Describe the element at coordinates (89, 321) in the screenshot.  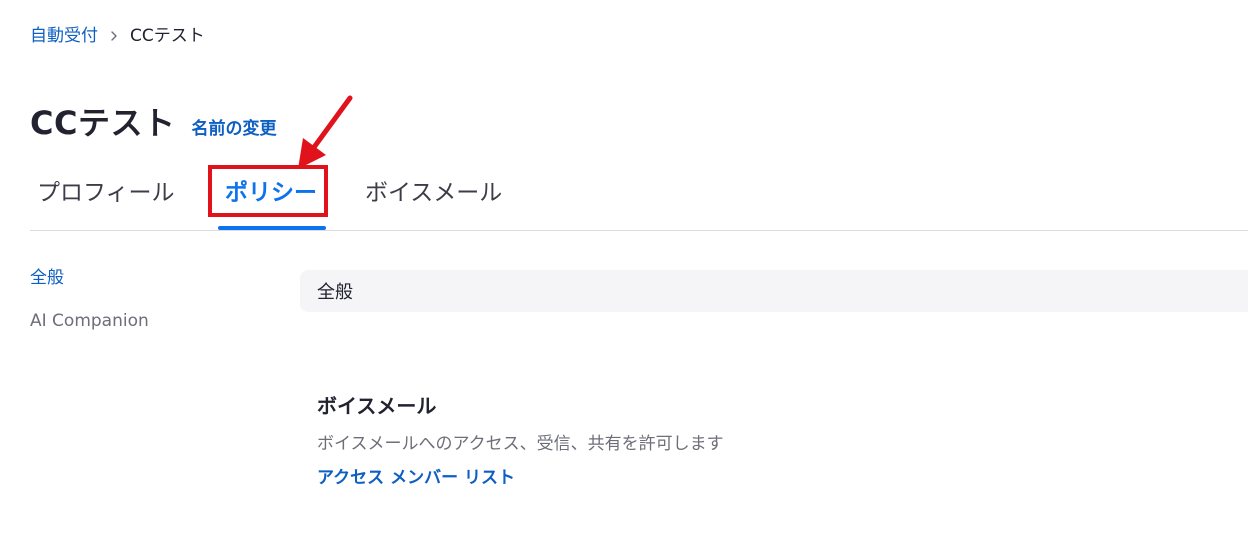
I see `side-nav-item-ai-companion: AI Companion` at that location.